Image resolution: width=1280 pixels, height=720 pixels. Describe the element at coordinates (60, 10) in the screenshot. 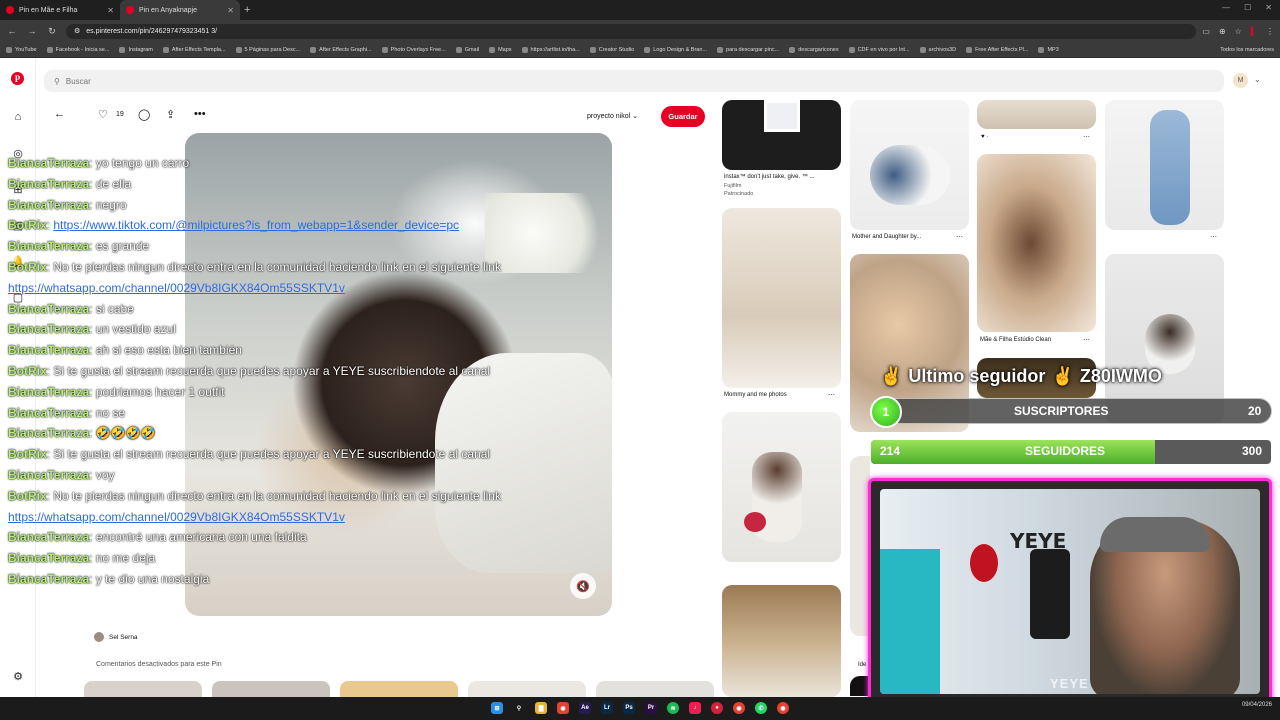

I see `tab-mae-e-filha: Pin en Mãe e Filha ✕` at that location.